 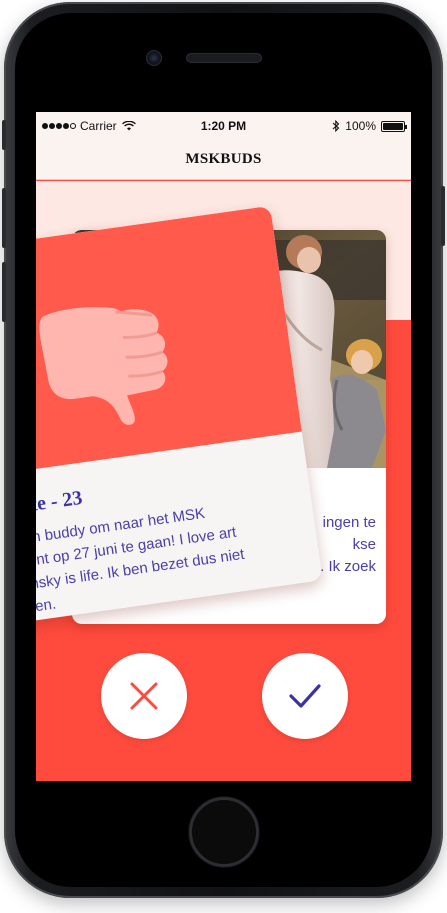 What do you see at coordinates (103, 366) in the screenshot?
I see `thumbs-down-icon` at bounding box center [103, 366].